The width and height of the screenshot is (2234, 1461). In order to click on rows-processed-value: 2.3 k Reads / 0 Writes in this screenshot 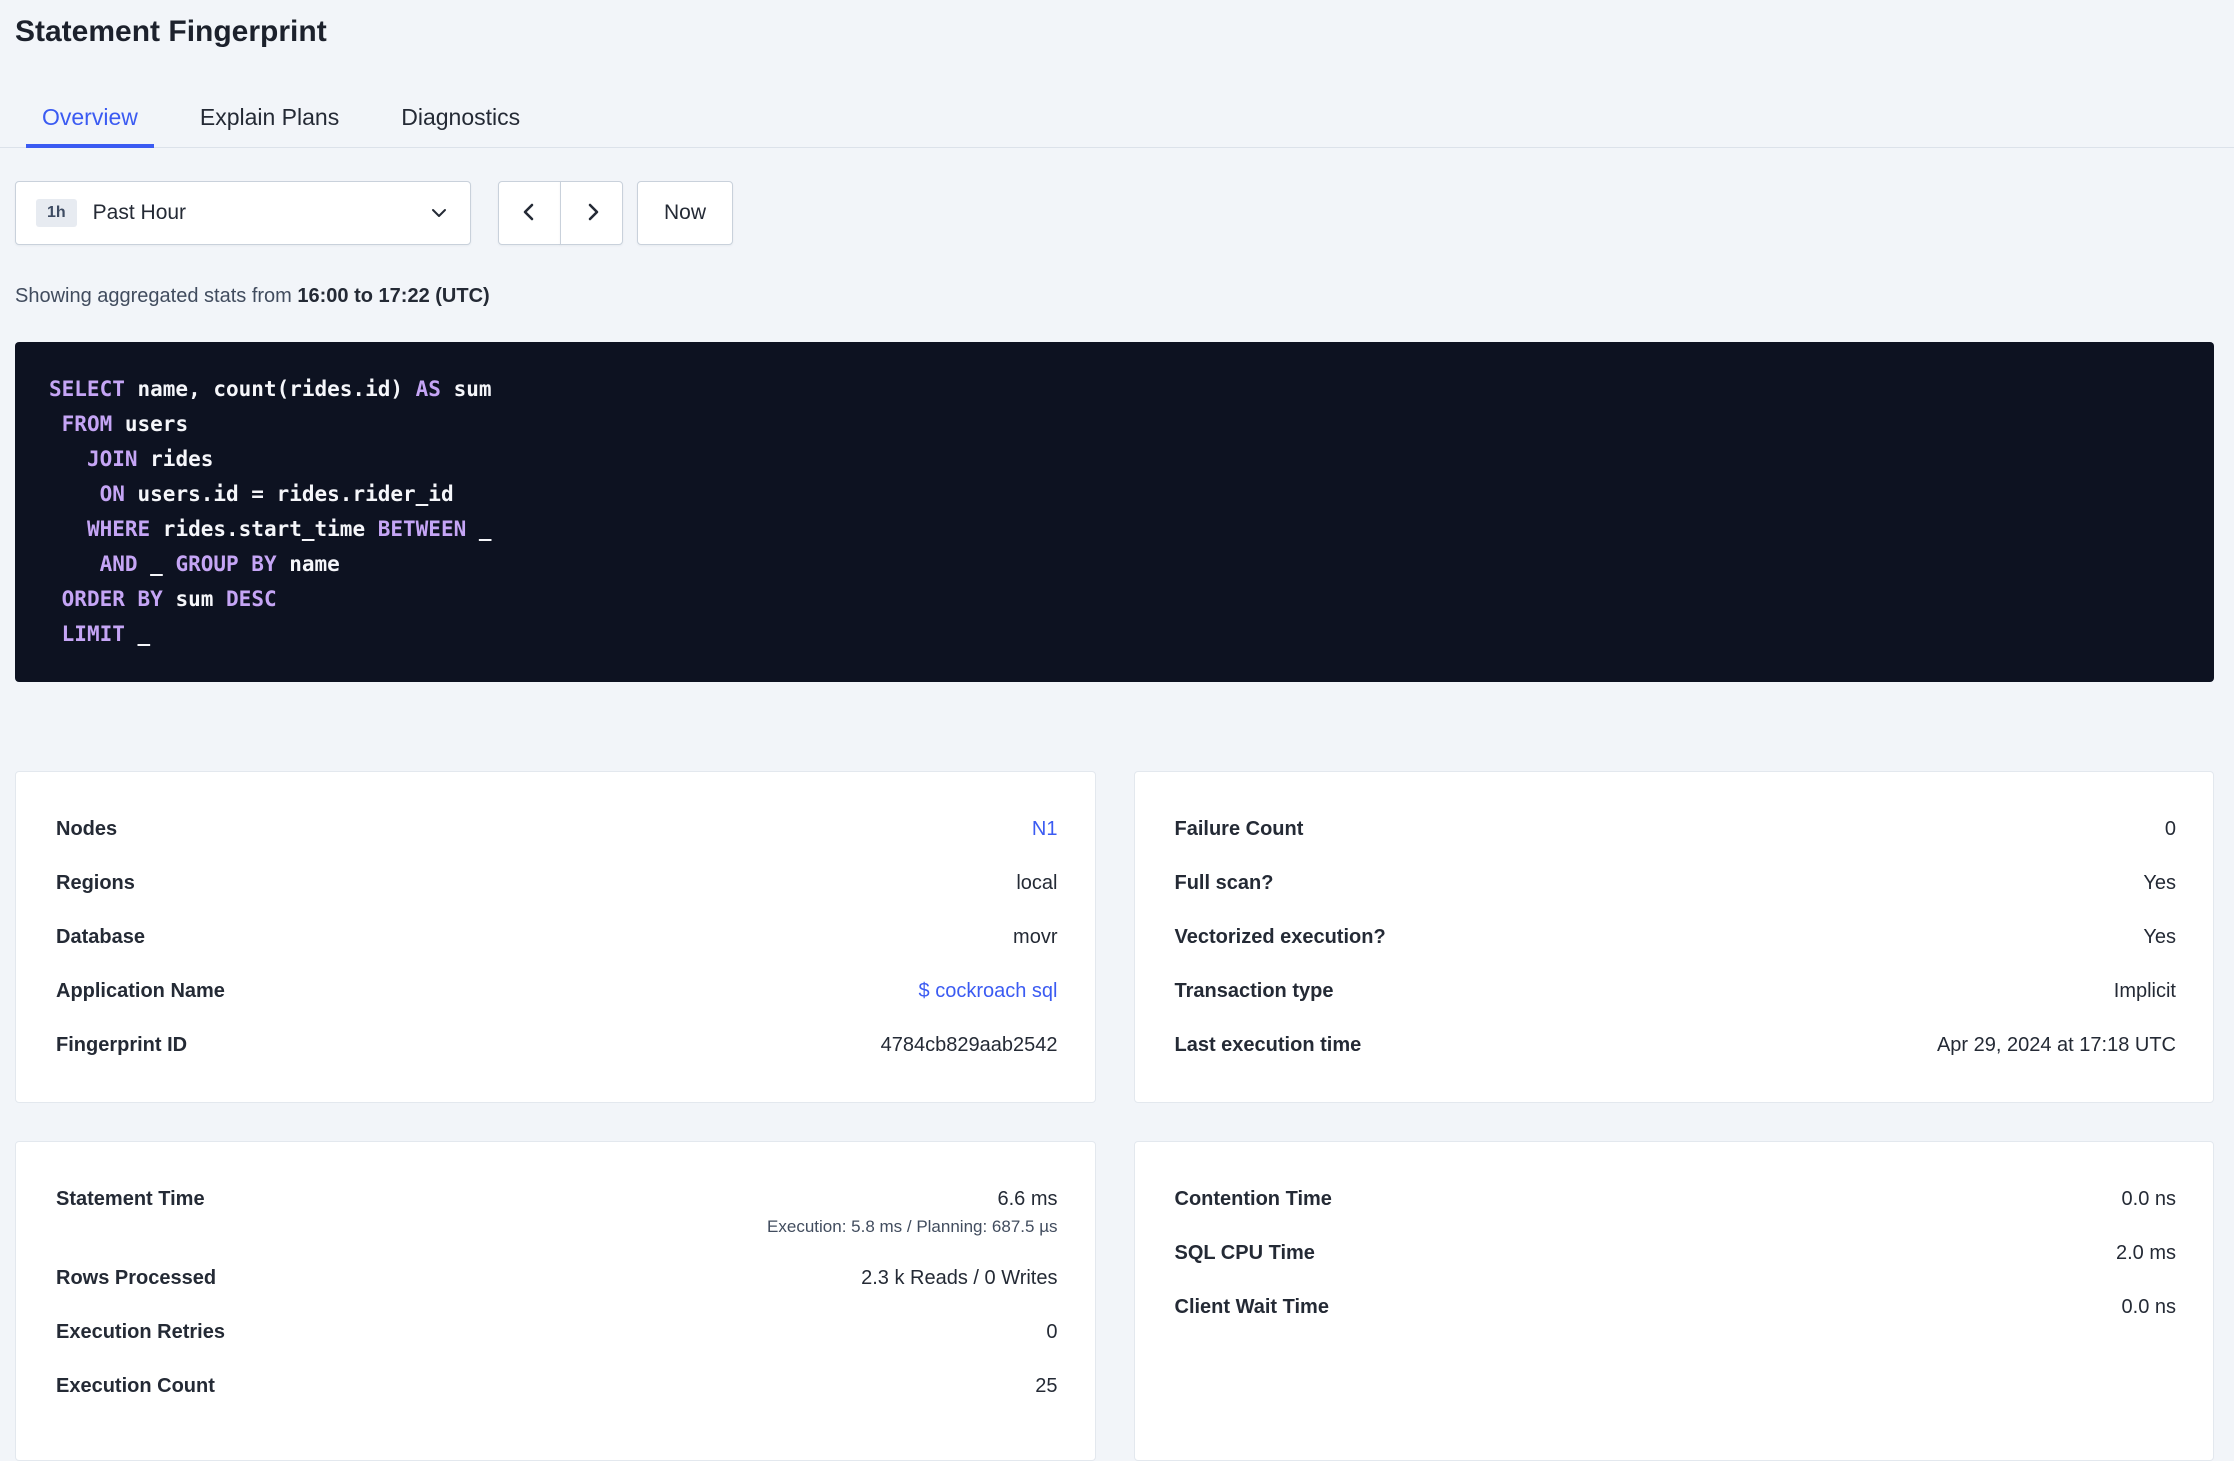, I will do `click(959, 1278)`.